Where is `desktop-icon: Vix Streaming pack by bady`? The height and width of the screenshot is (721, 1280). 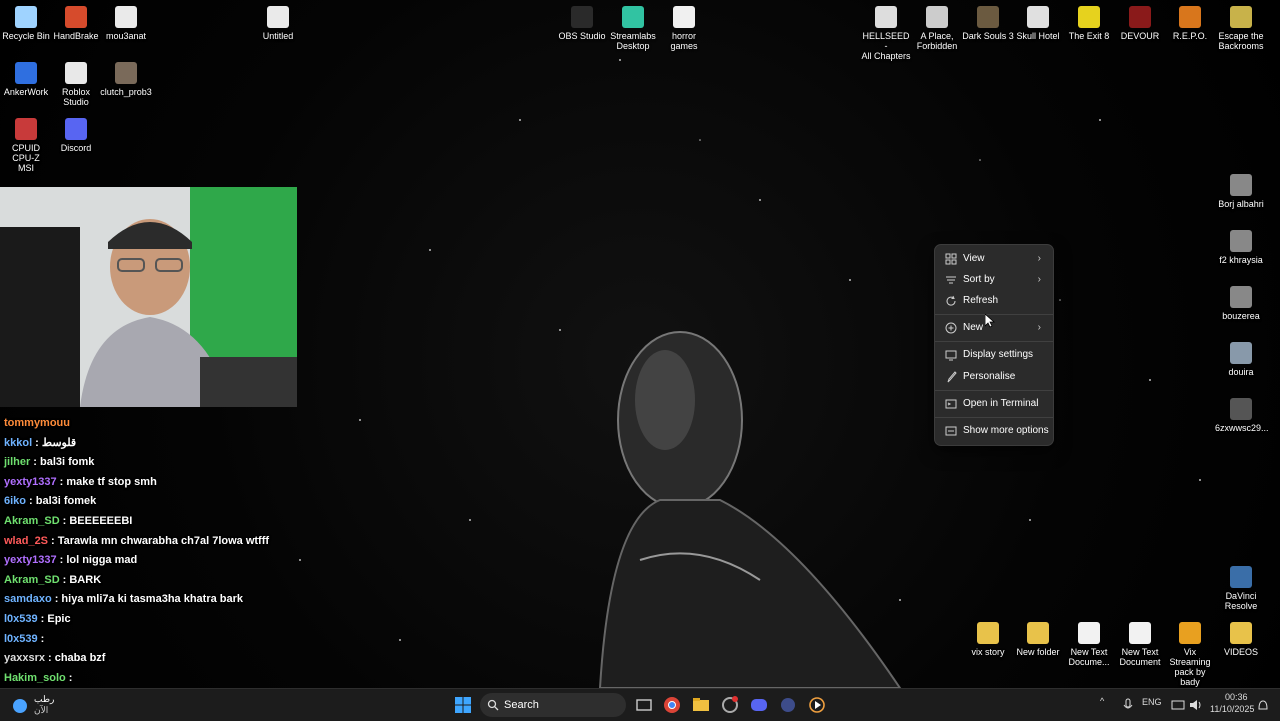
desktop-icon: Vix Streaming pack by bady is located at coordinates (1190, 652).